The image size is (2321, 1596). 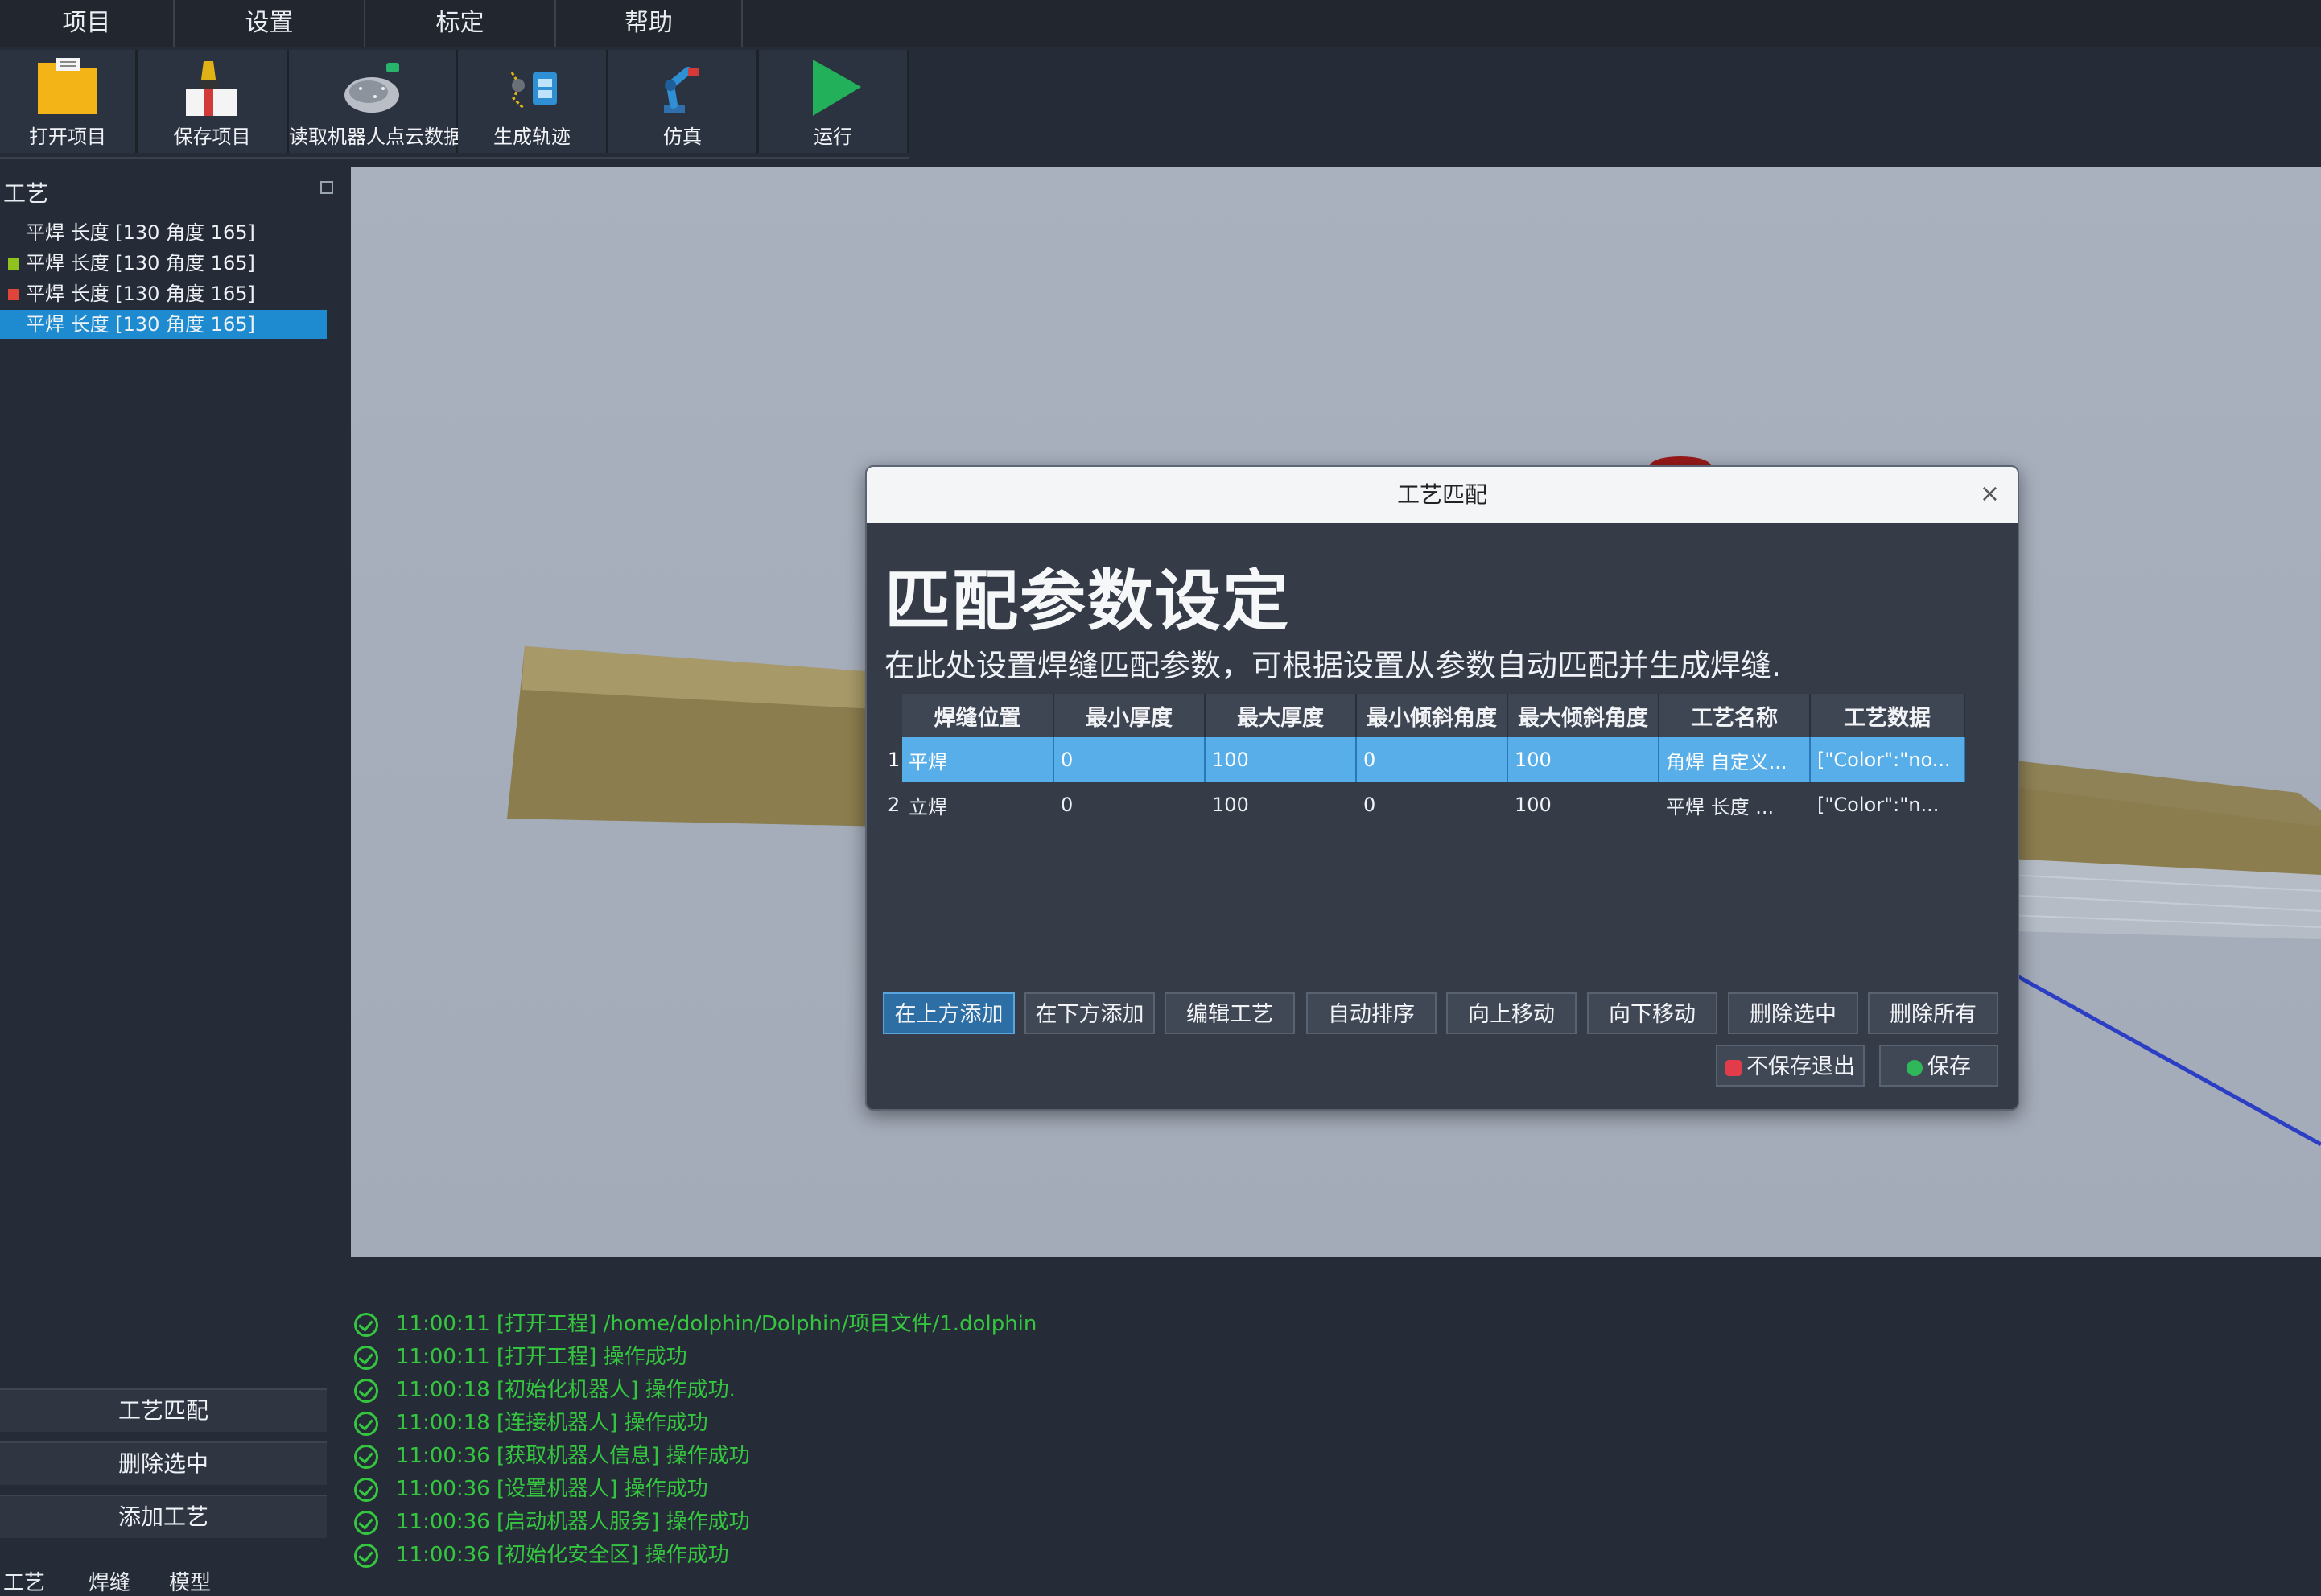 What do you see at coordinates (211, 88) in the screenshot?
I see `save-icon` at bounding box center [211, 88].